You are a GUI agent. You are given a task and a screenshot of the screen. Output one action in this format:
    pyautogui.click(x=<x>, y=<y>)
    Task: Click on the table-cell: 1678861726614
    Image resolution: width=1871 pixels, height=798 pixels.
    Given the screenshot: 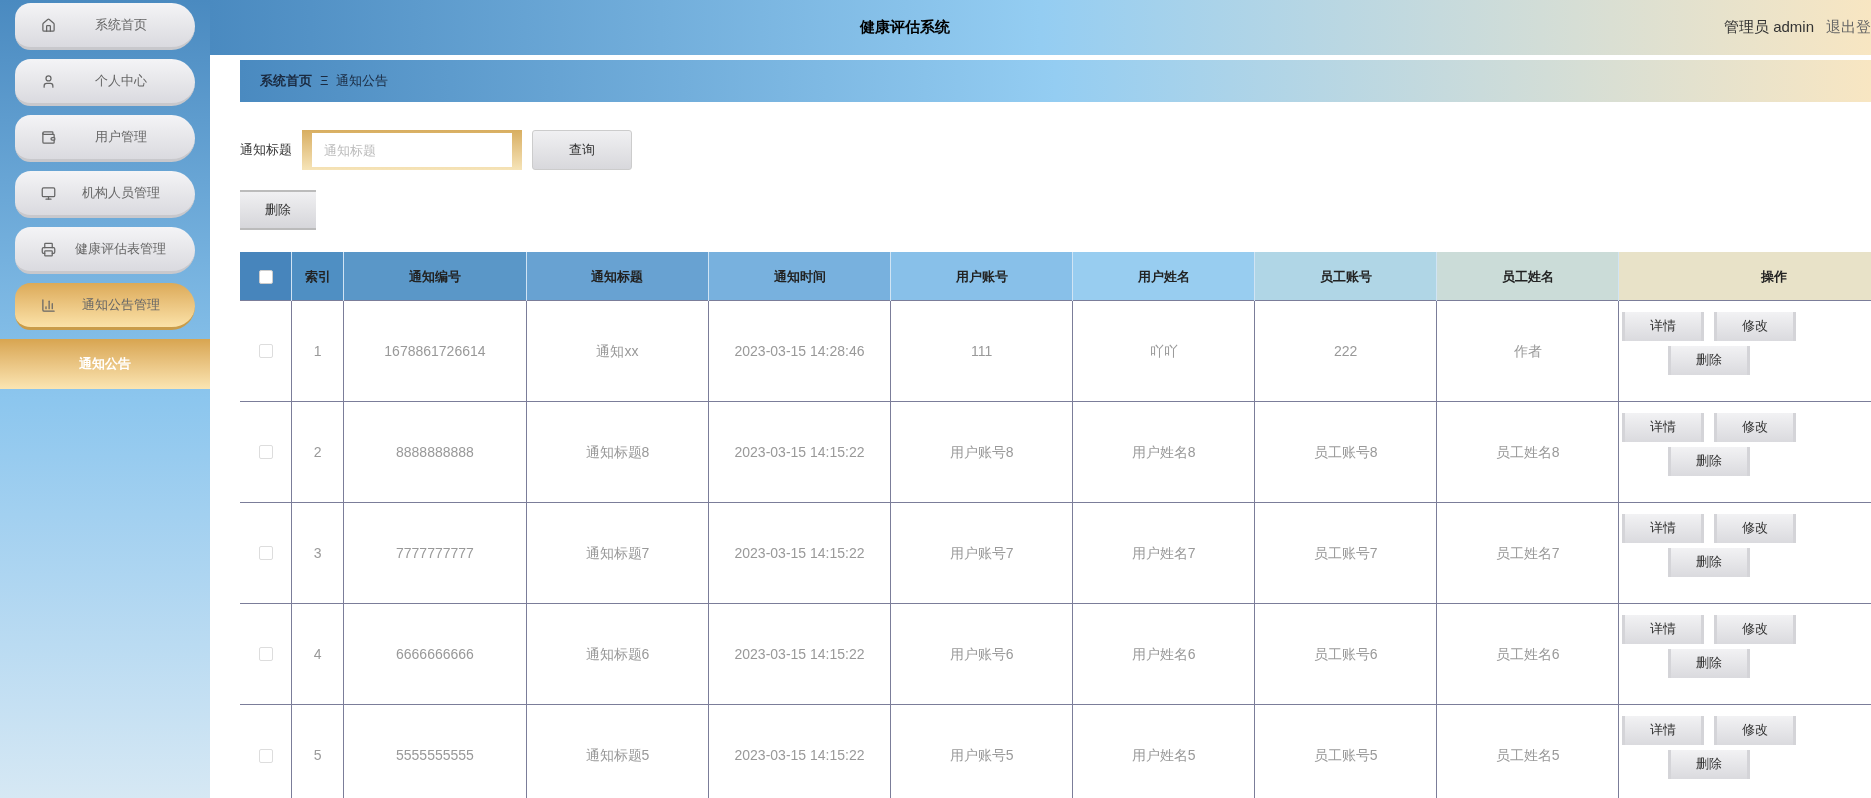 What is the action you would take?
    pyautogui.click(x=435, y=350)
    